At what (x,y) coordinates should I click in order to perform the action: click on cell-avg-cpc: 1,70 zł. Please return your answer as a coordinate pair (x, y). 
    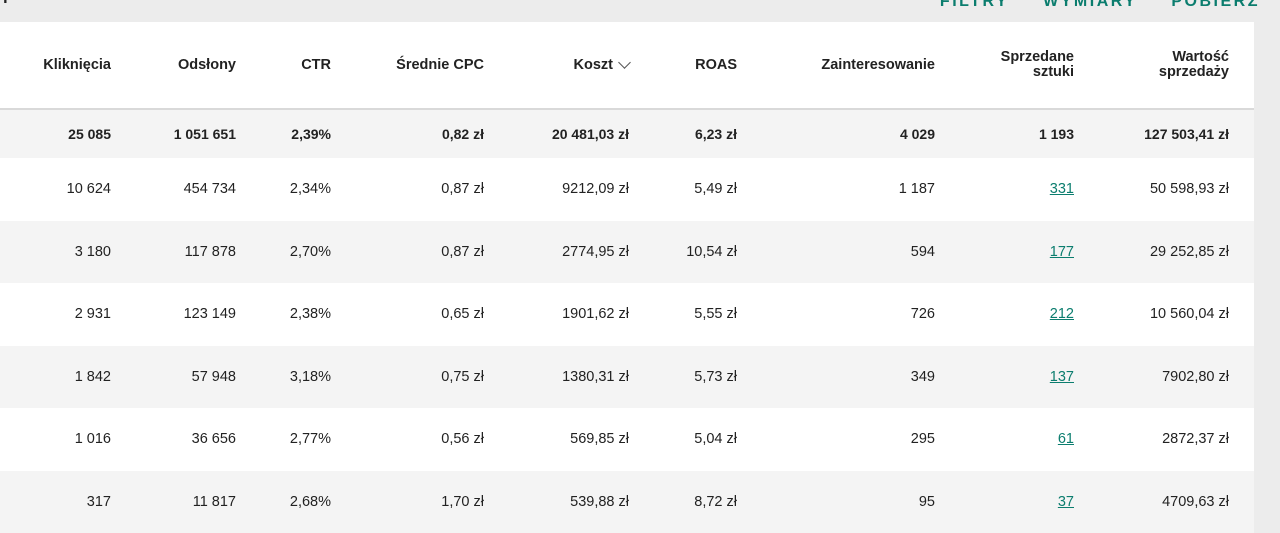
    Looking at the image, I should click on (462, 502).